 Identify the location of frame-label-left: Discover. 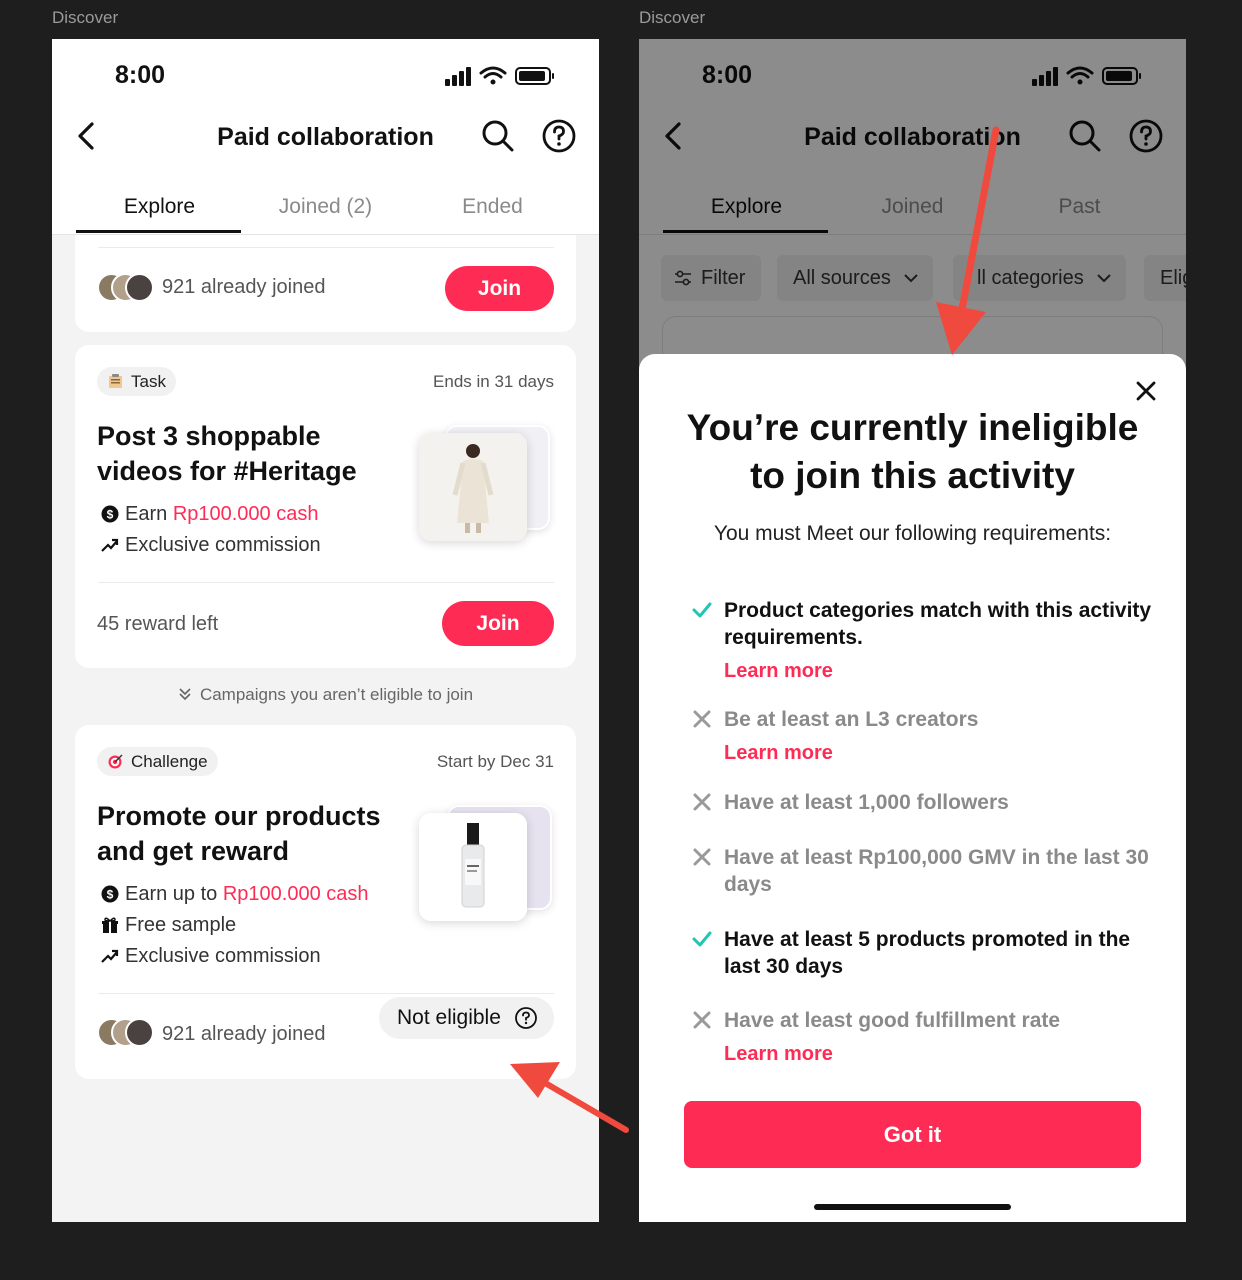
(85, 17).